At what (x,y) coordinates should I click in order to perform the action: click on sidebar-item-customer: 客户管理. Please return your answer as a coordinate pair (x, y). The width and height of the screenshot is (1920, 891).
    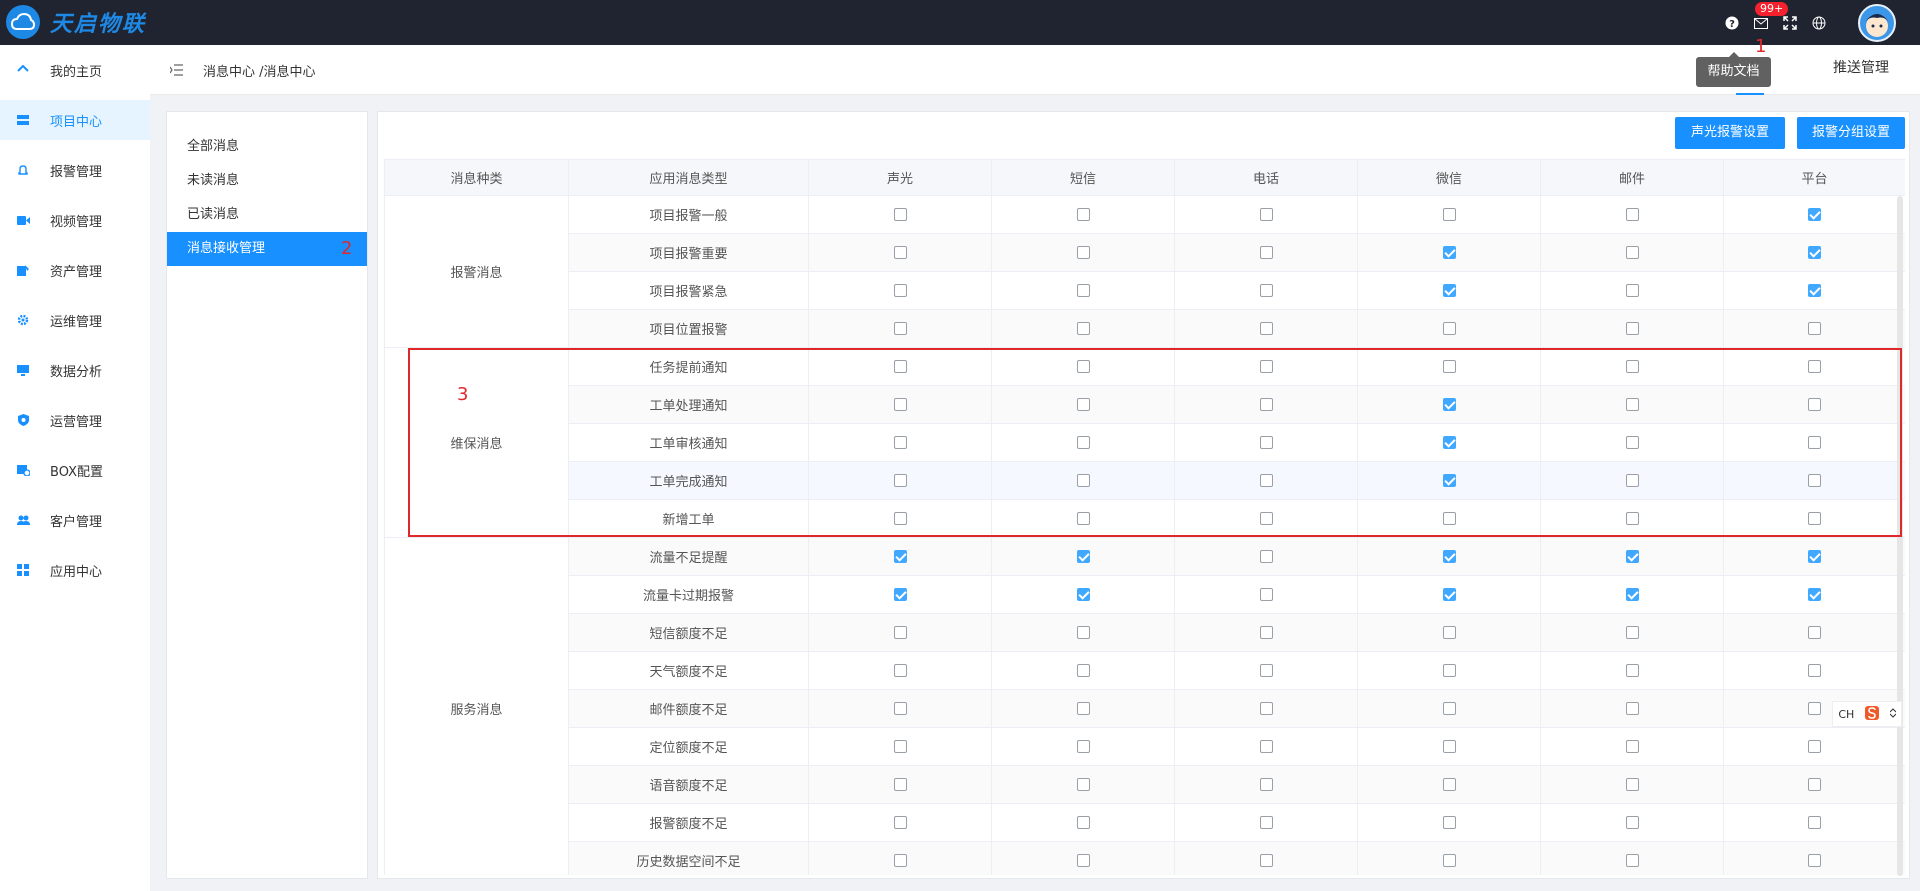
    Looking at the image, I should click on (75, 520).